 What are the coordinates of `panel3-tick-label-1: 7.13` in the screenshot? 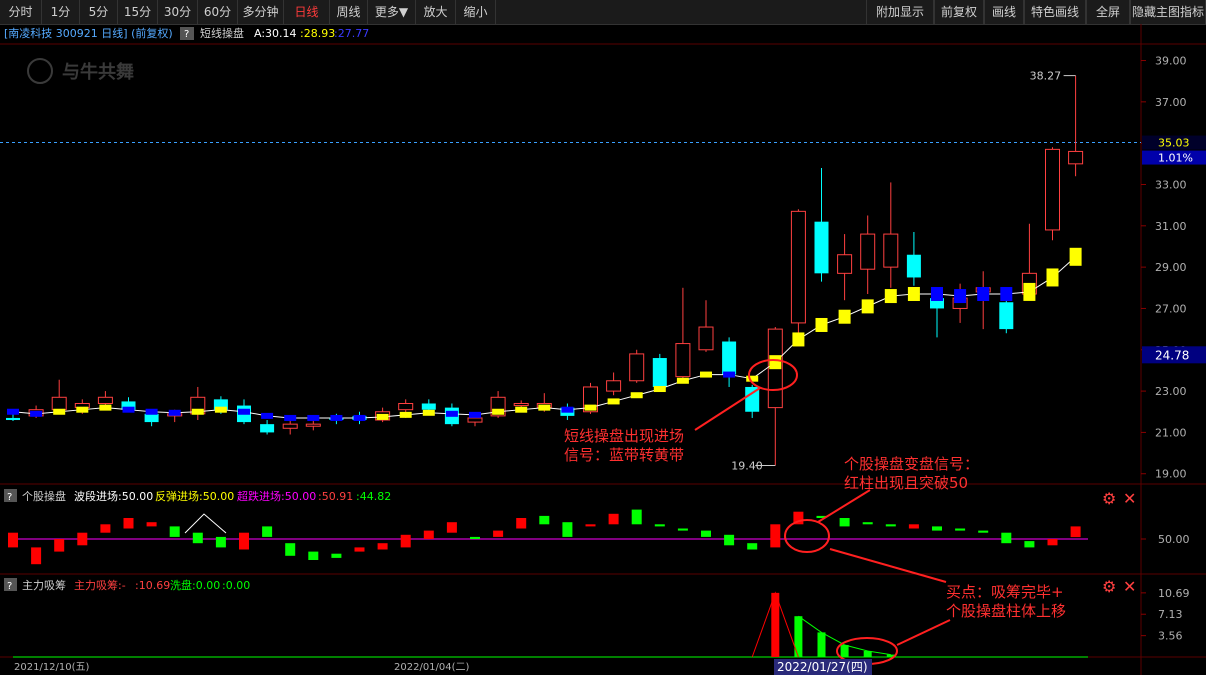 It's located at (1170, 614).